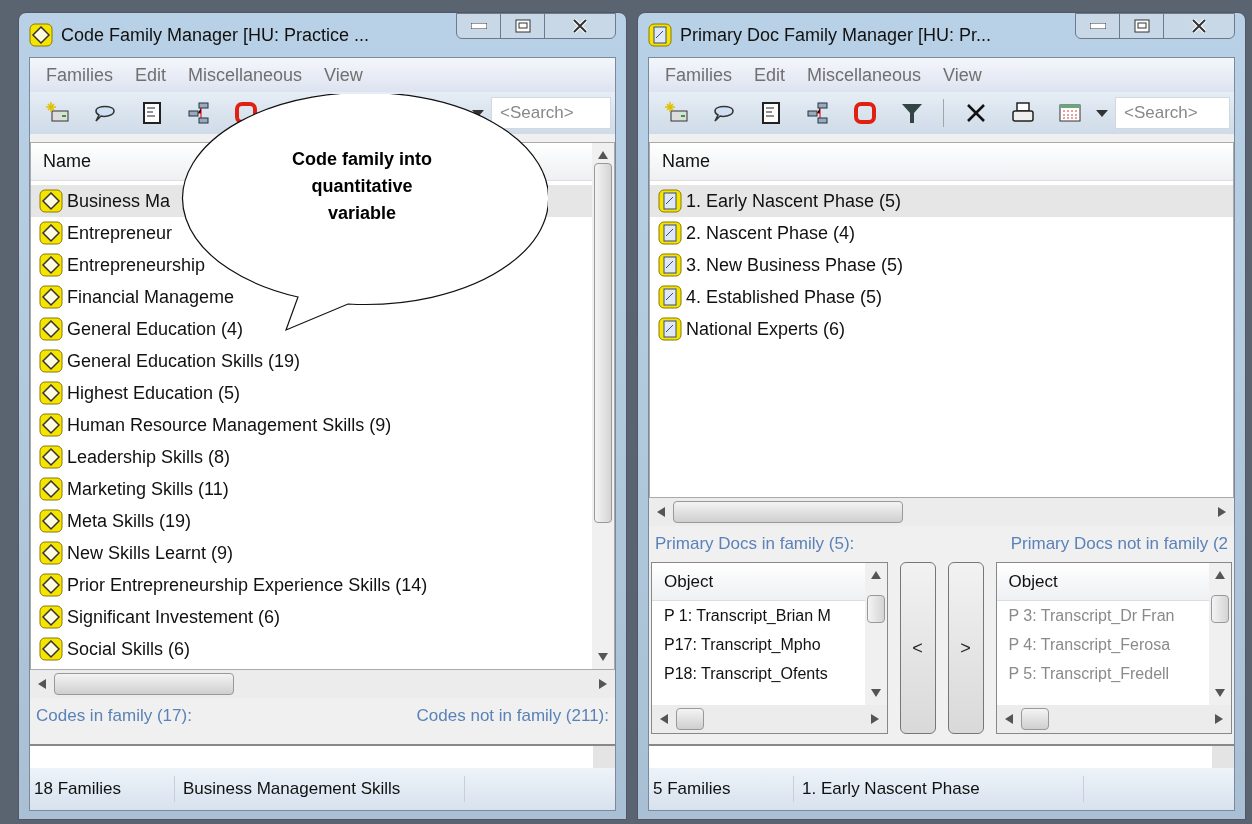 The height and width of the screenshot is (824, 1252). Describe the element at coordinates (784, 297) in the screenshot. I see `family-name: 4. Established Phase (5)` at that location.